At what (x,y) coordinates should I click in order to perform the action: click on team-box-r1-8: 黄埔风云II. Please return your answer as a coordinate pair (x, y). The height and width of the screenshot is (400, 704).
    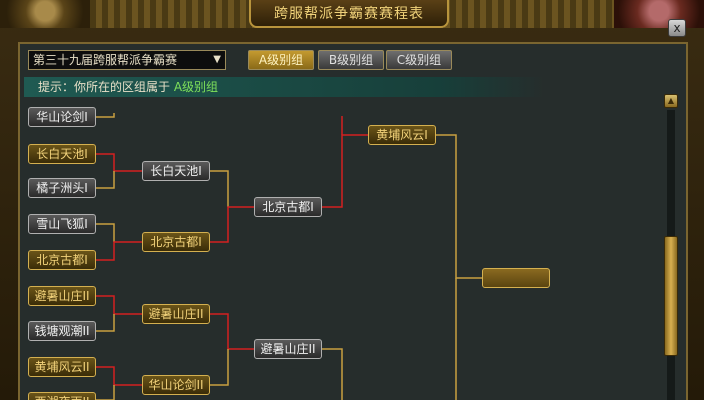
    Looking at the image, I should click on (62, 367).